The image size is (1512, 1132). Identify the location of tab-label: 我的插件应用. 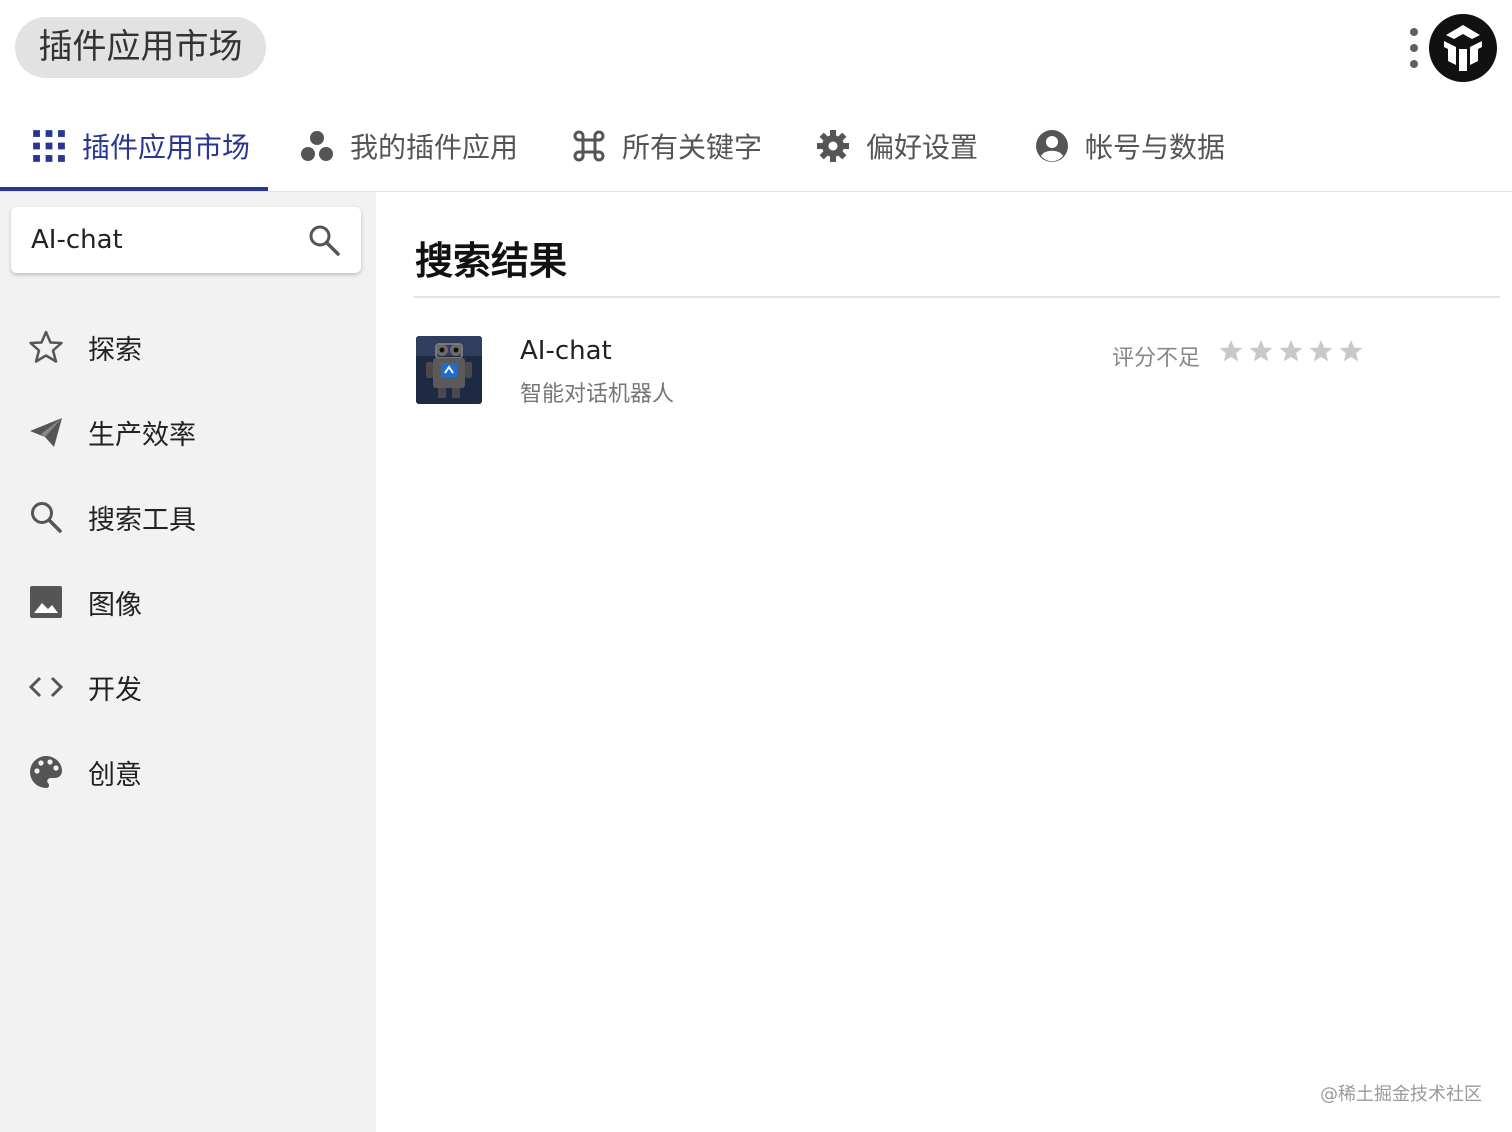
(434, 147).